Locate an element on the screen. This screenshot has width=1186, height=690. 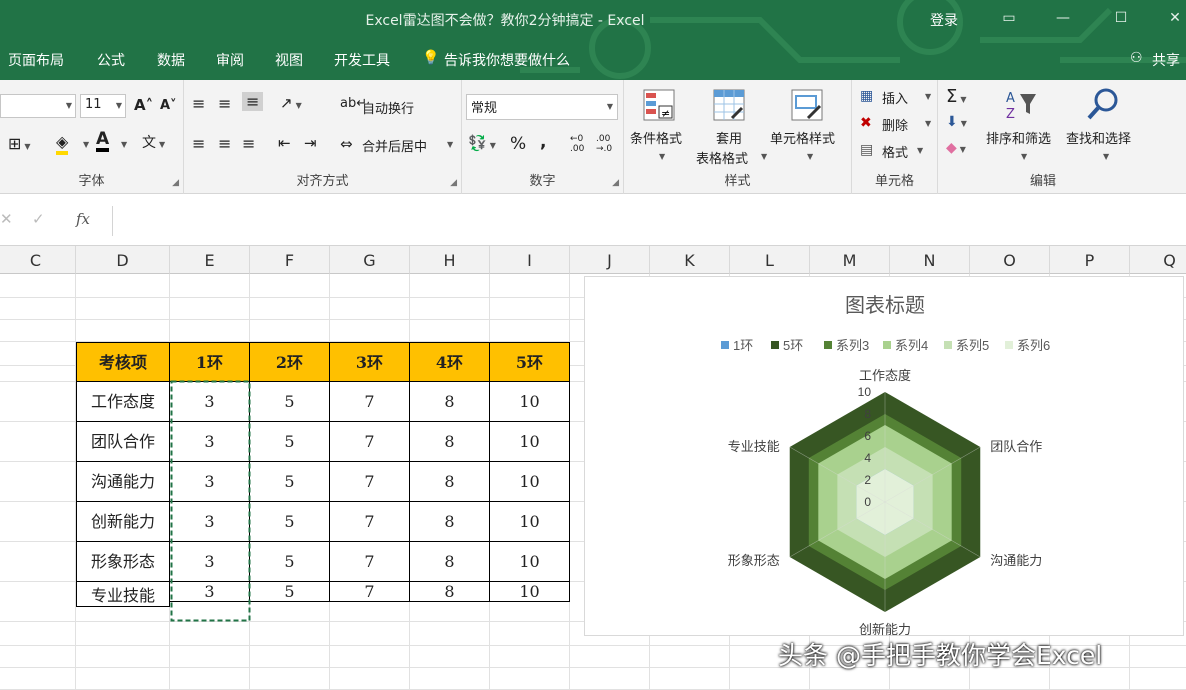
number-format-dropdown: 常规 ▼ is located at coordinates (542, 107).